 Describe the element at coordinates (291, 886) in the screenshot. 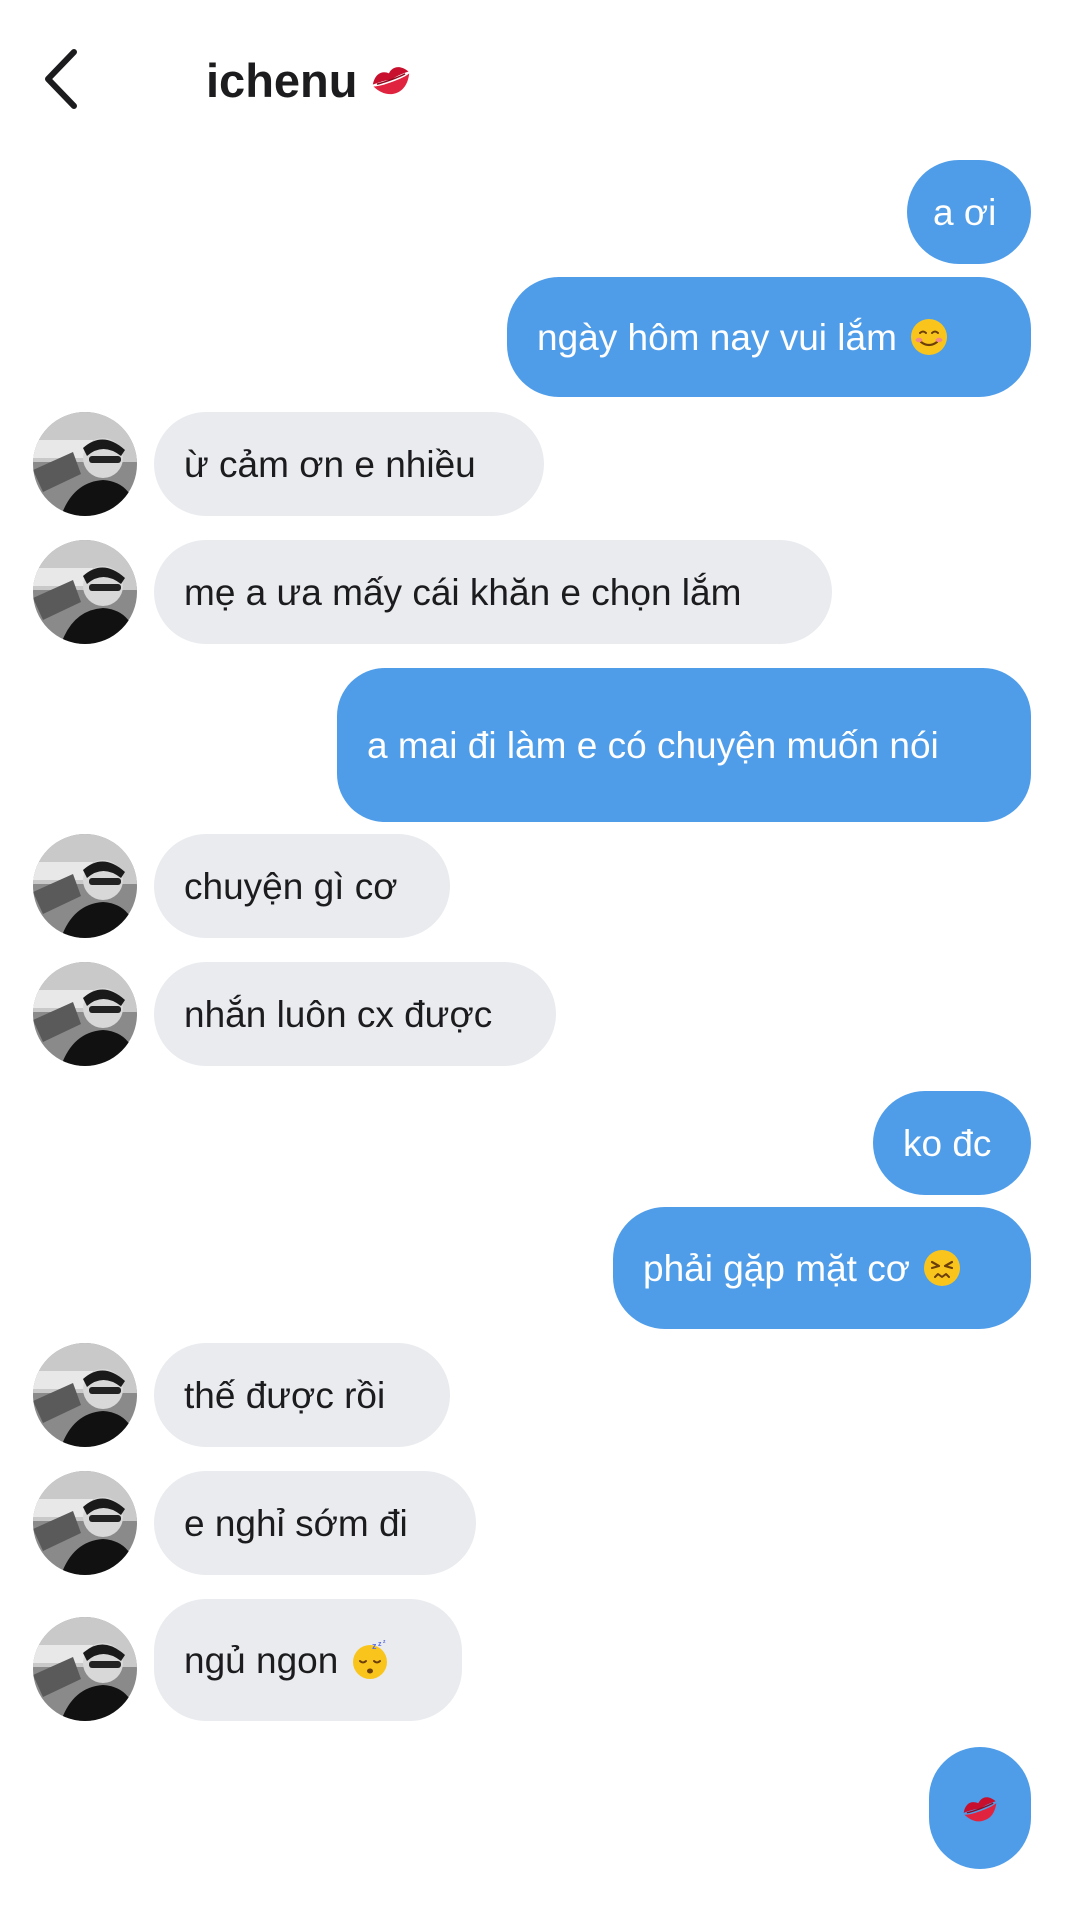

I see `message-text: chuyện gì cơ` at that location.